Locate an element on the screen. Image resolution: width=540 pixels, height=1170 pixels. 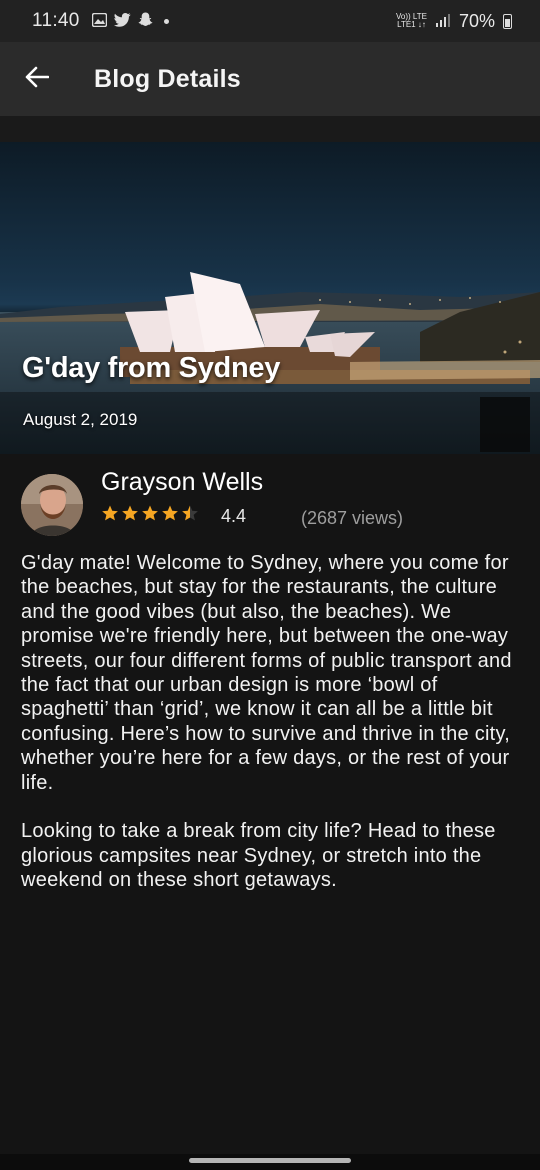
gallery-icon is located at coordinates (99, 21).